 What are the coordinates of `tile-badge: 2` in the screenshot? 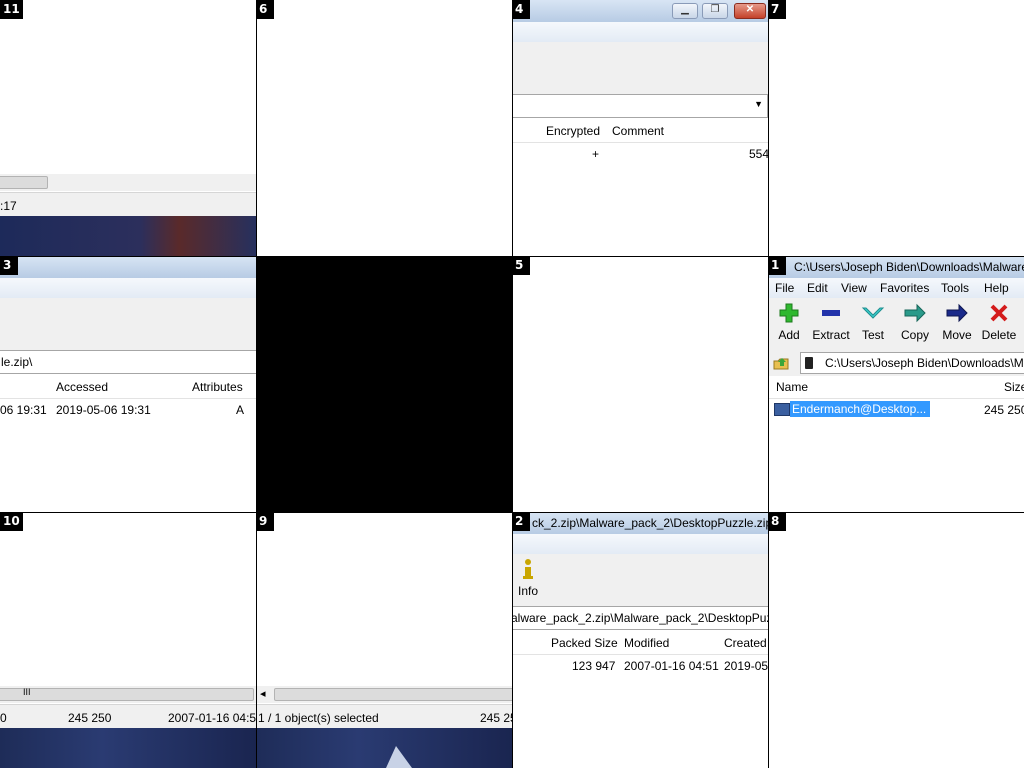 It's located at (521, 521).